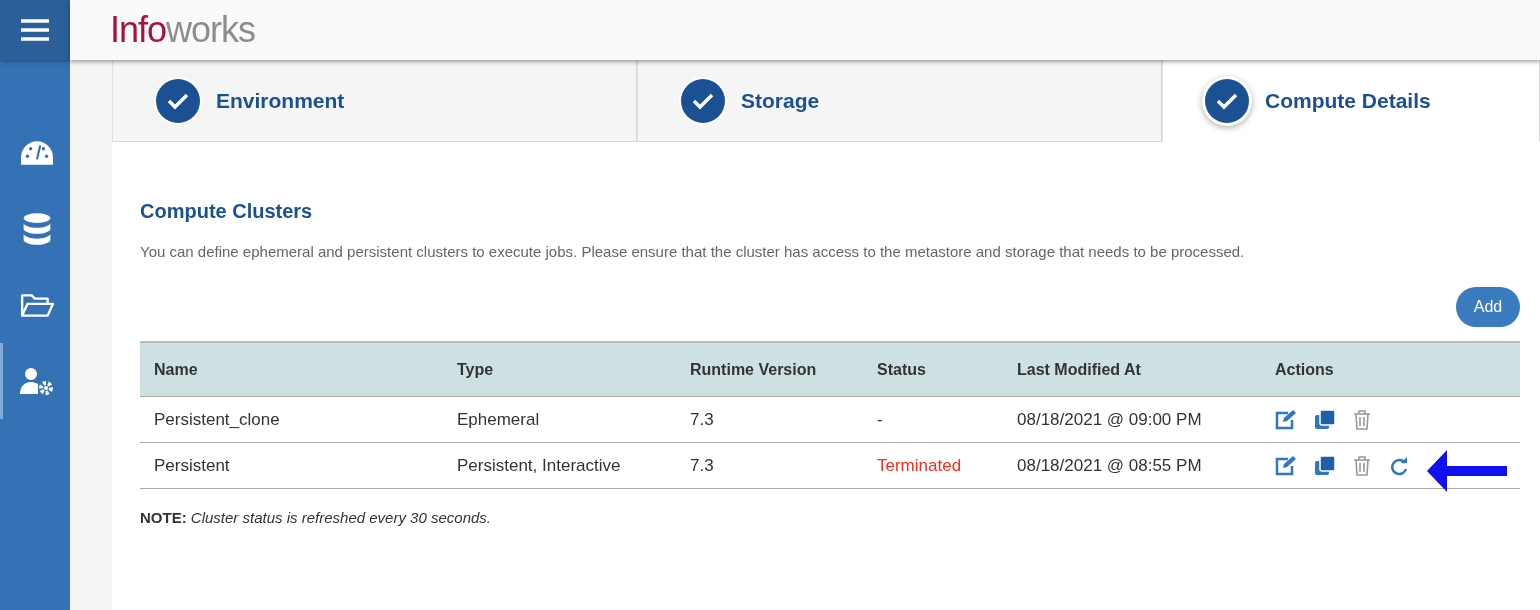  I want to click on column-header: Last Modified At, so click(1079, 369).